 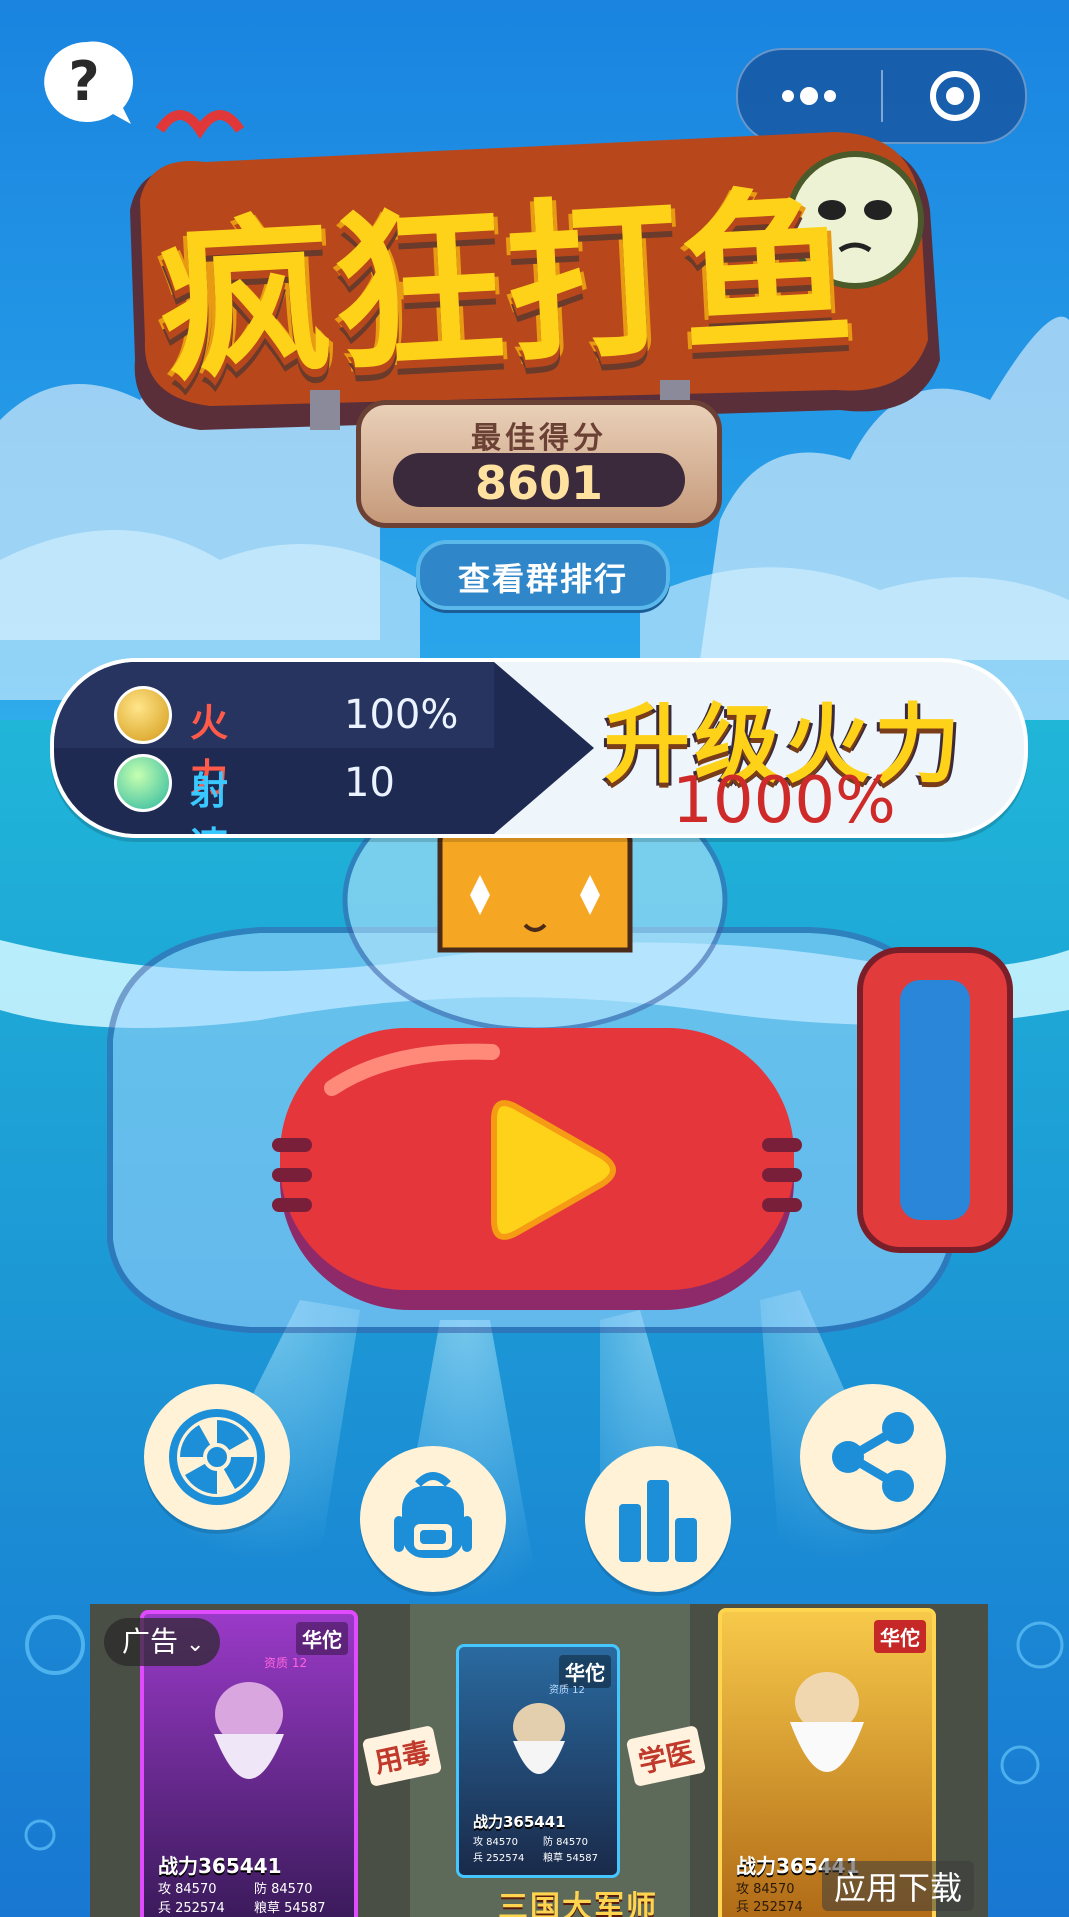 What do you see at coordinates (187, 1889) in the screenshot?
I see `ad-card-1-atk: 攻 84570` at bounding box center [187, 1889].